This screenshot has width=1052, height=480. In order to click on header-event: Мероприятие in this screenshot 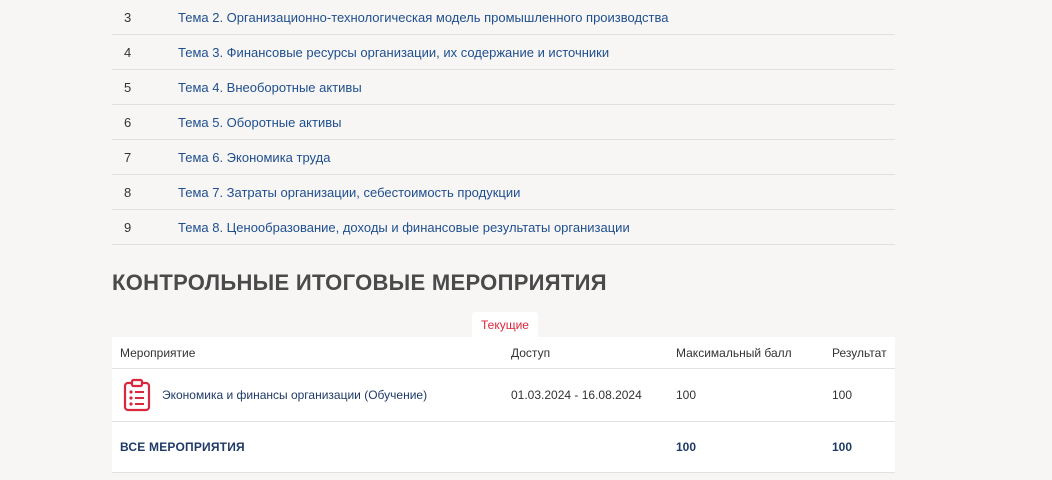, I will do `click(158, 352)`.